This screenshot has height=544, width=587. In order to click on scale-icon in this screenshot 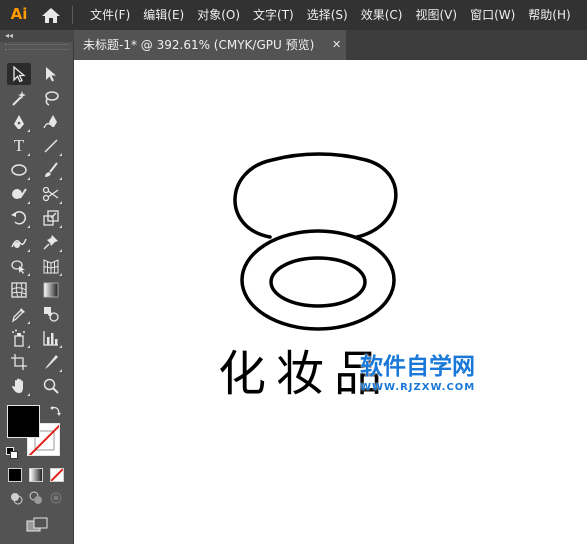, I will do `click(51, 218)`.